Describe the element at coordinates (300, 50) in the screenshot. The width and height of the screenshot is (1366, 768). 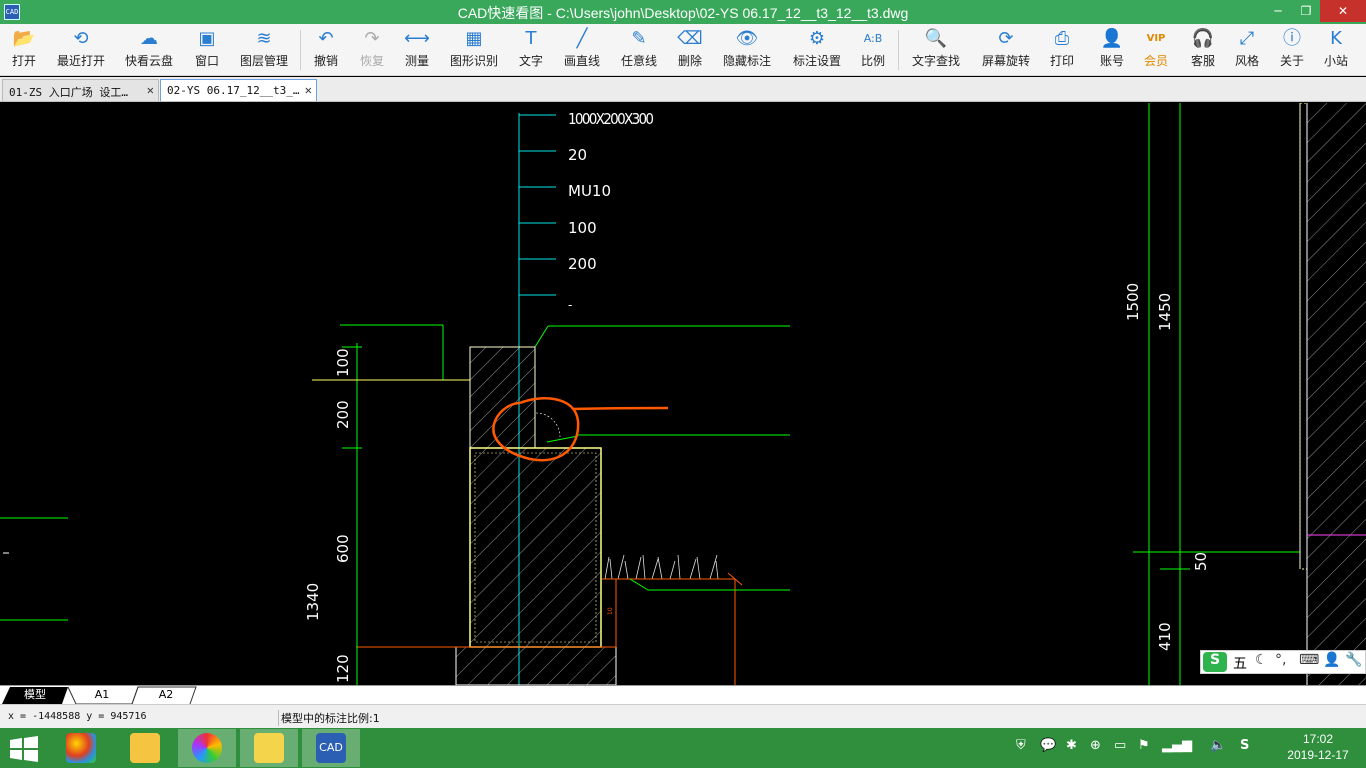
I see `toolbar-separator` at that location.